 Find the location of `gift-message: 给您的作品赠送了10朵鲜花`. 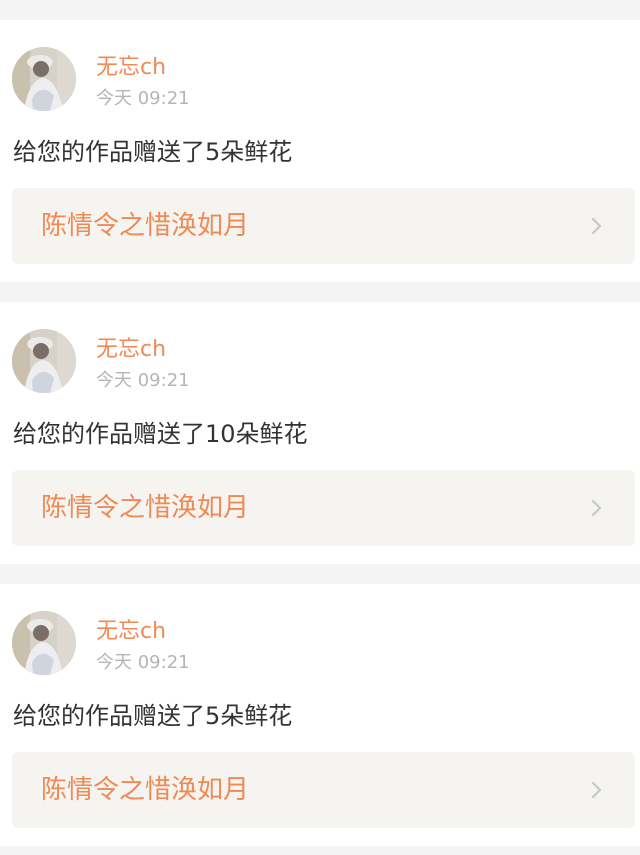

gift-message: 给您的作品赠送了10朵鲜花 is located at coordinates (160, 434).